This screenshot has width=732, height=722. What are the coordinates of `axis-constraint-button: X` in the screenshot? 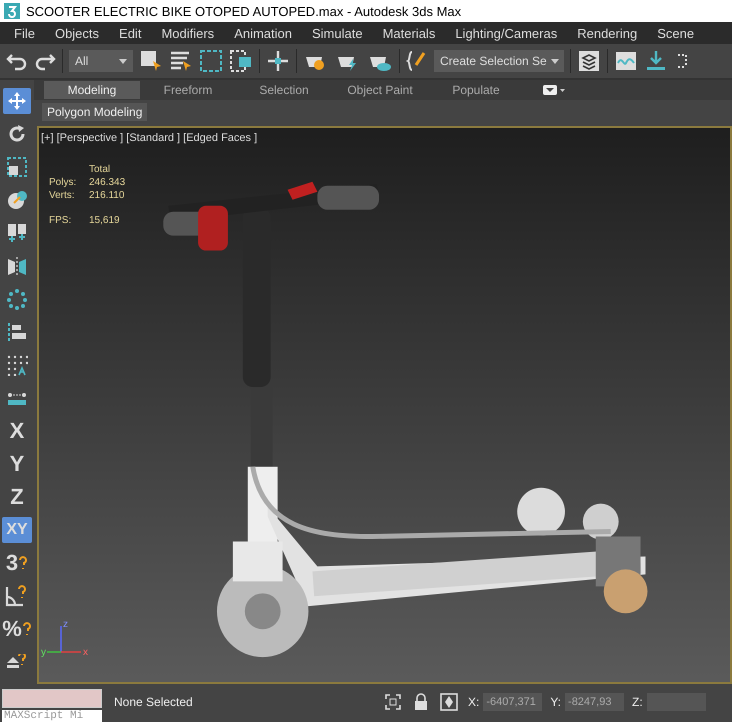 It's located at (17, 431).